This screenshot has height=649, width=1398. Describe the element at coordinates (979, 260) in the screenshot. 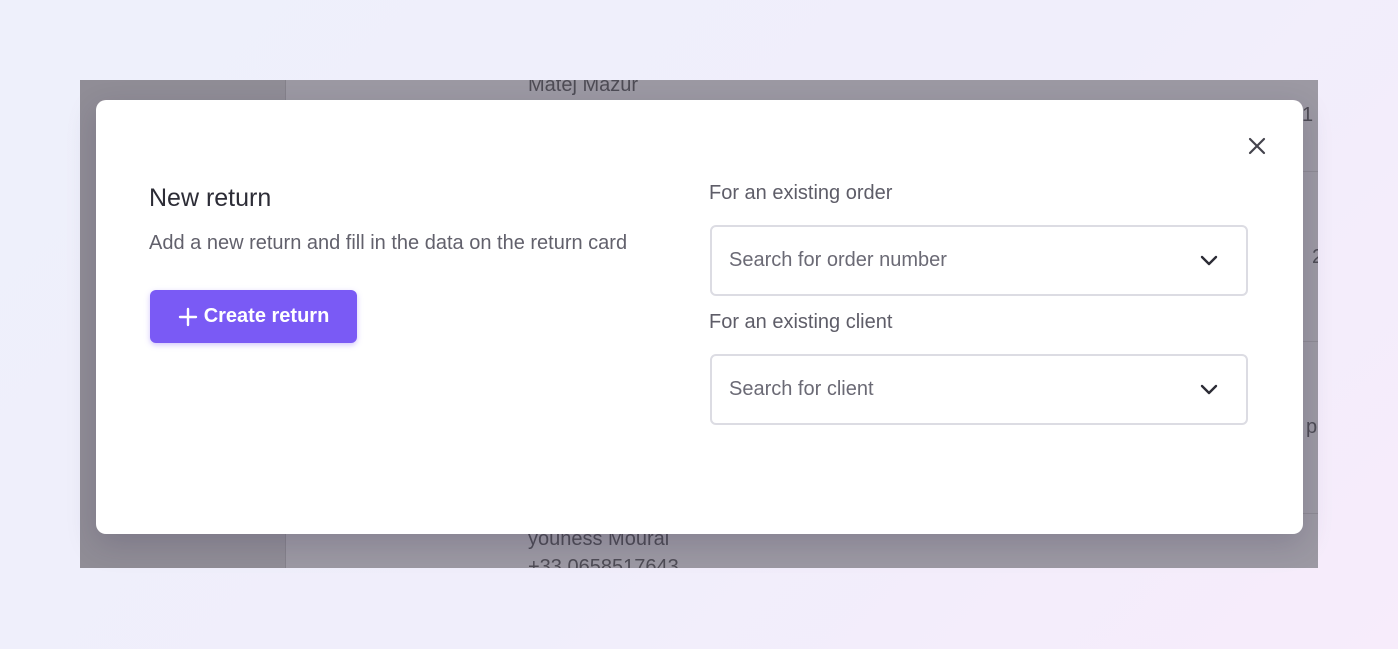

I see `order-number-select: Search for order number` at that location.